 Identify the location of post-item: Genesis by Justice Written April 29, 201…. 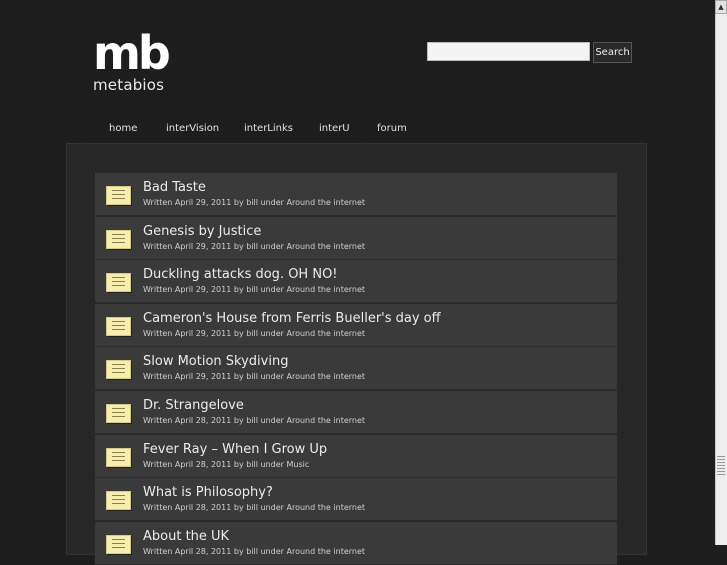
(356, 238).